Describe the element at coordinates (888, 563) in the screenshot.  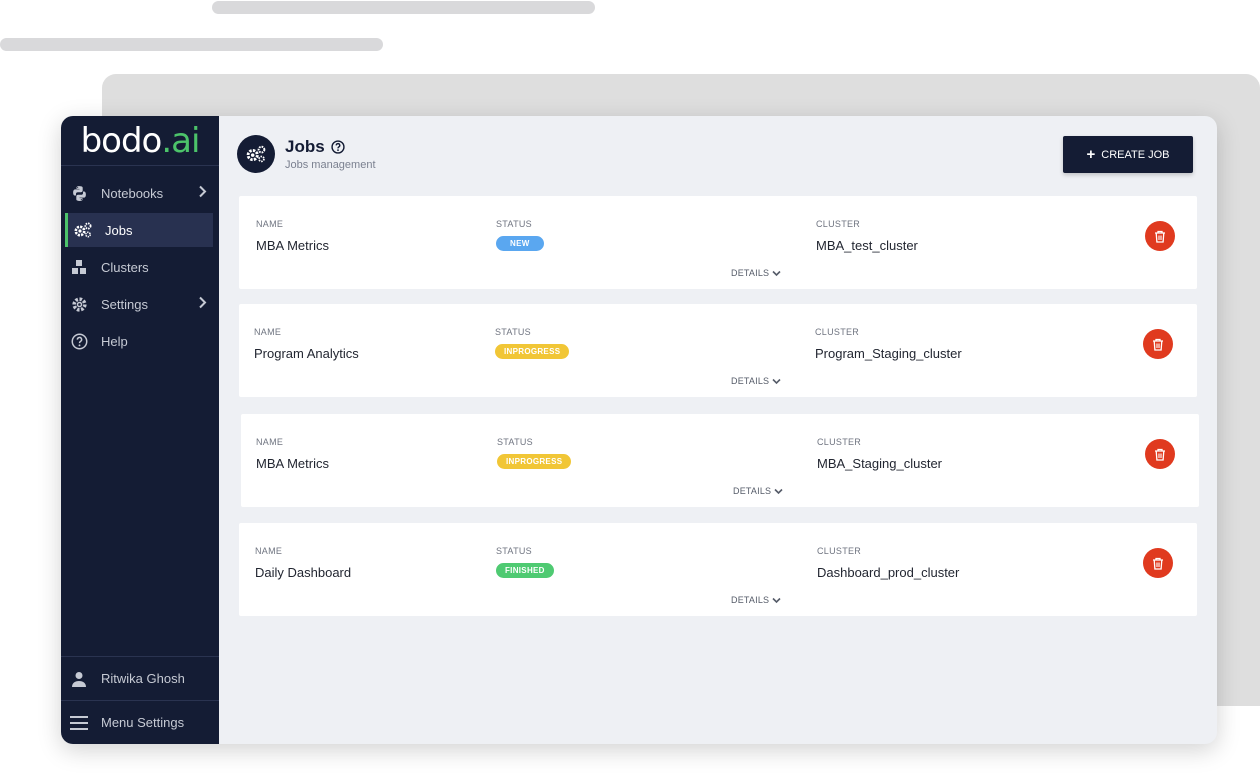
I see `job-cluster-field: CLUSTER Dashboard_prod_cluster` at that location.